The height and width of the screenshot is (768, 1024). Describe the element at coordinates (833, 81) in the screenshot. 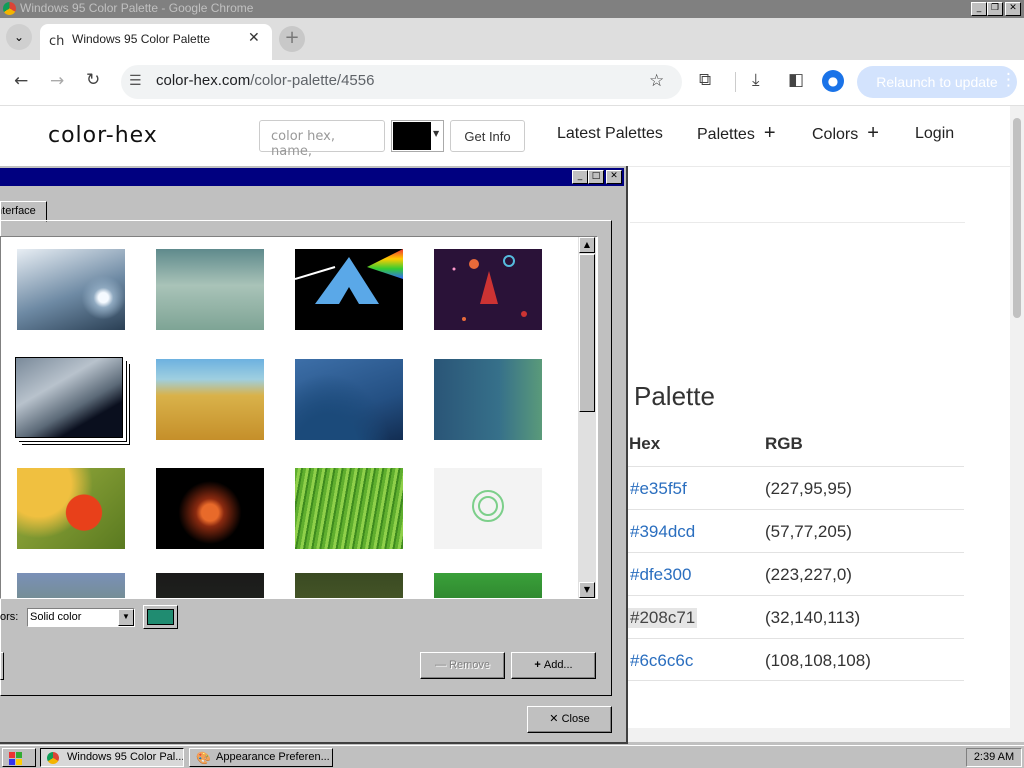

I see `profile-avatar-icon: ●` at that location.